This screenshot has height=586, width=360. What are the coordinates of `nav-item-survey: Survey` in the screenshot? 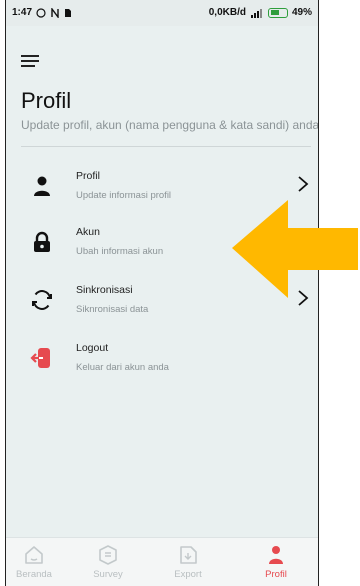 It's located at (108, 562).